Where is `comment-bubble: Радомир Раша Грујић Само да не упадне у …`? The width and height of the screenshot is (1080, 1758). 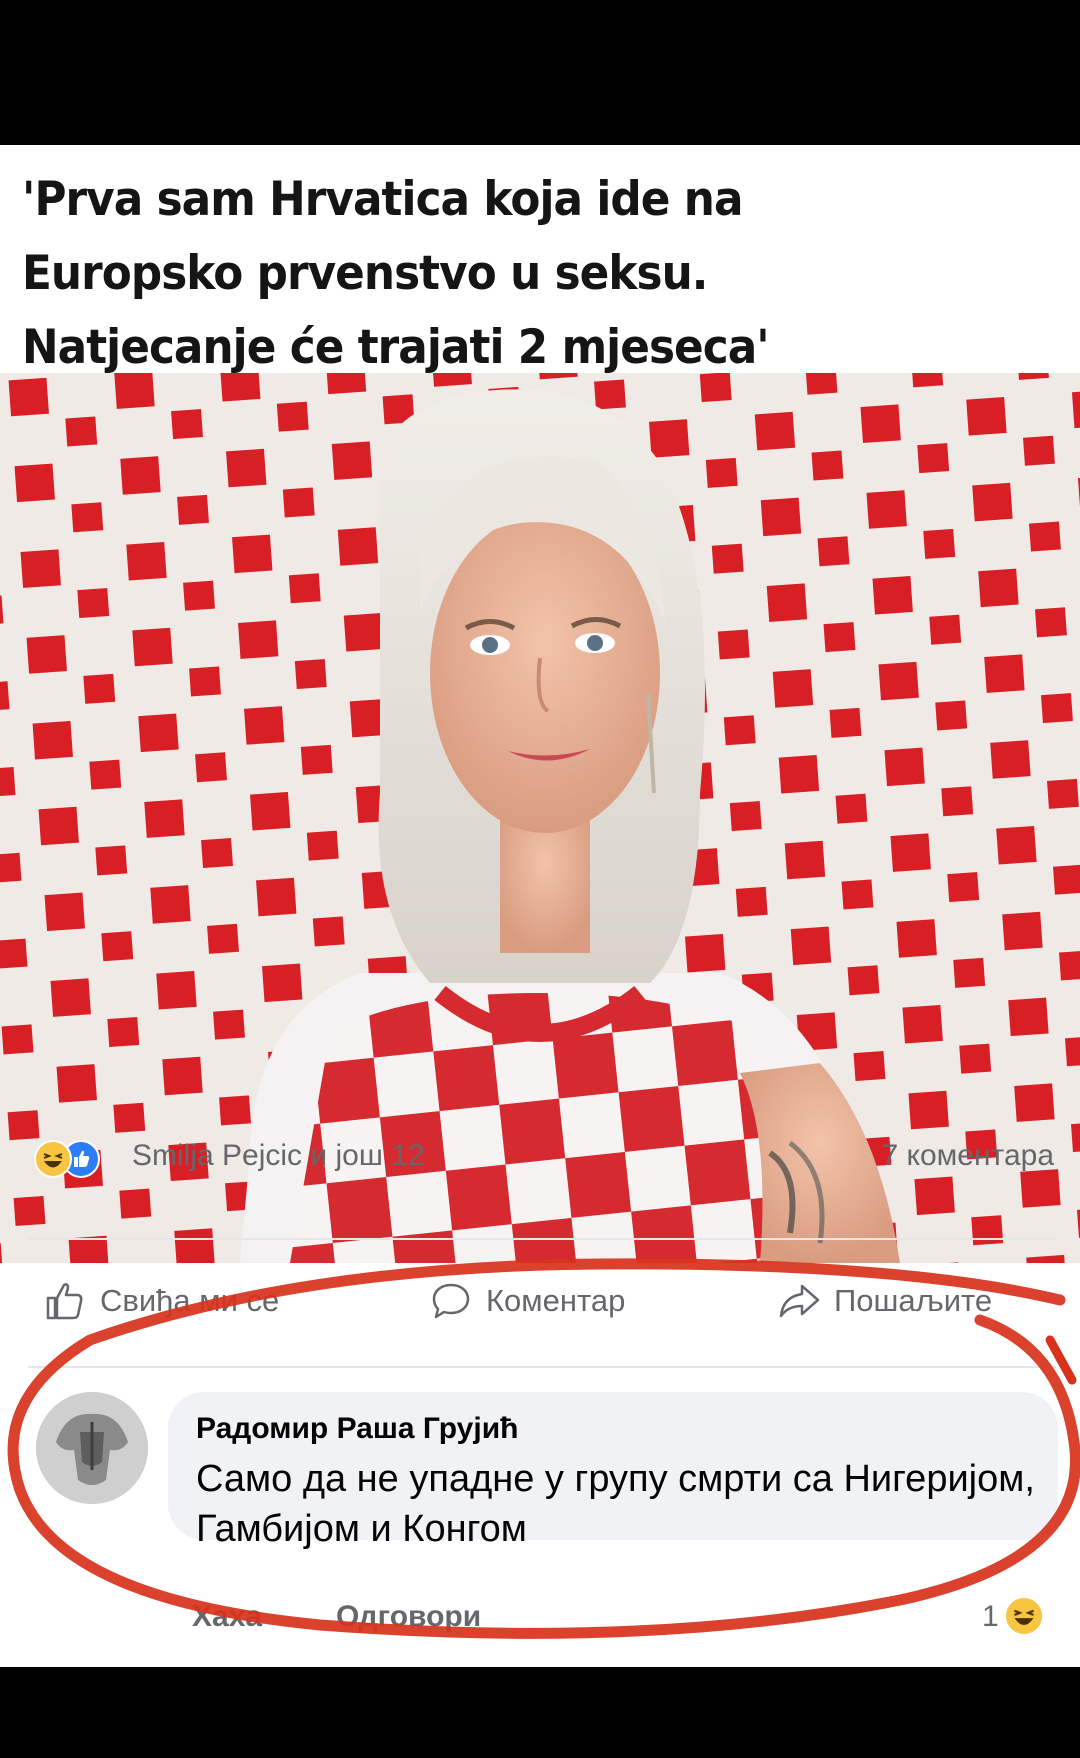
comment-bubble: Радомир Раша Грујић Само да не упадне у … is located at coordinates (613, 1471).